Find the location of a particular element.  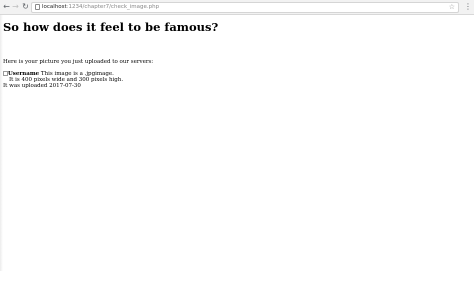

page-info-icon is located at coordinates (37, 7).